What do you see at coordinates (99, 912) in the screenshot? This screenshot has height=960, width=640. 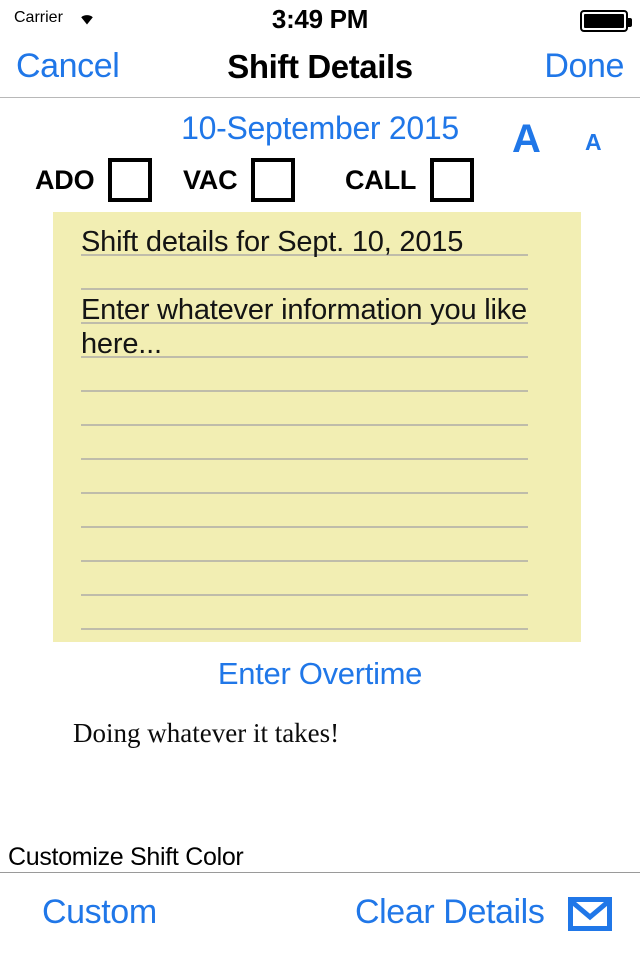 I see `custom-color-button: Custom` at bounding box center [99, 912].